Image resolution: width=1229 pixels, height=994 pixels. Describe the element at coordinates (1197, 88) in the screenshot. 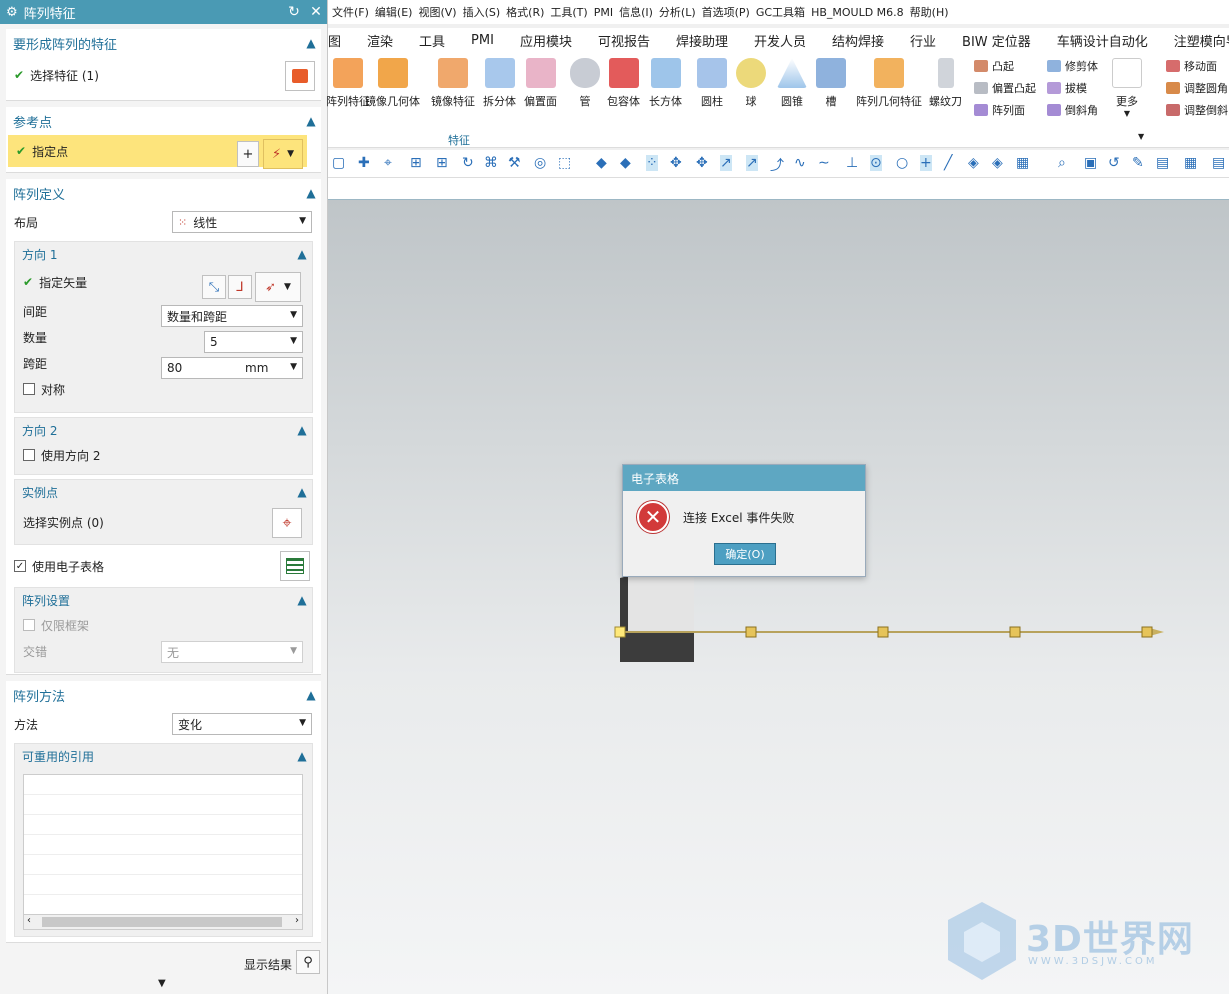

I see `ribbon-resize-blend: 调整圆角` at that location.